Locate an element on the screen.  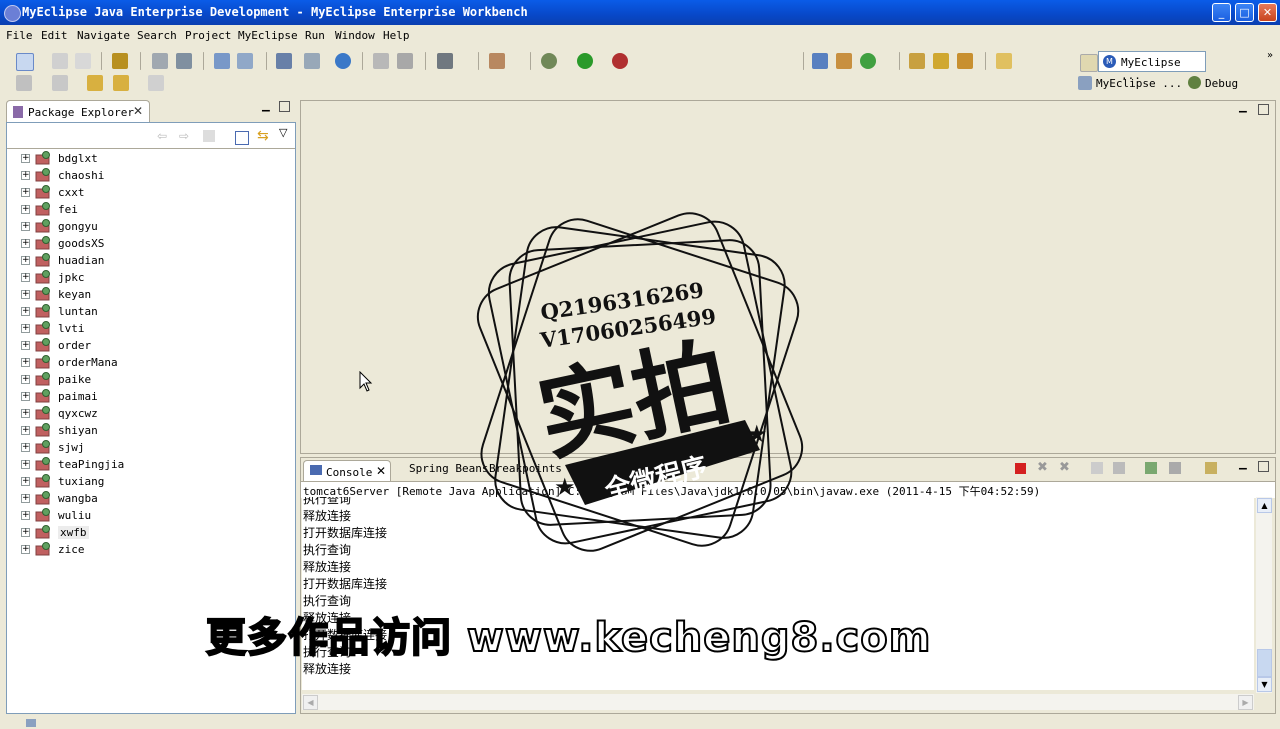
tree-item-project: + paimai is located at coordinates (147, 396).